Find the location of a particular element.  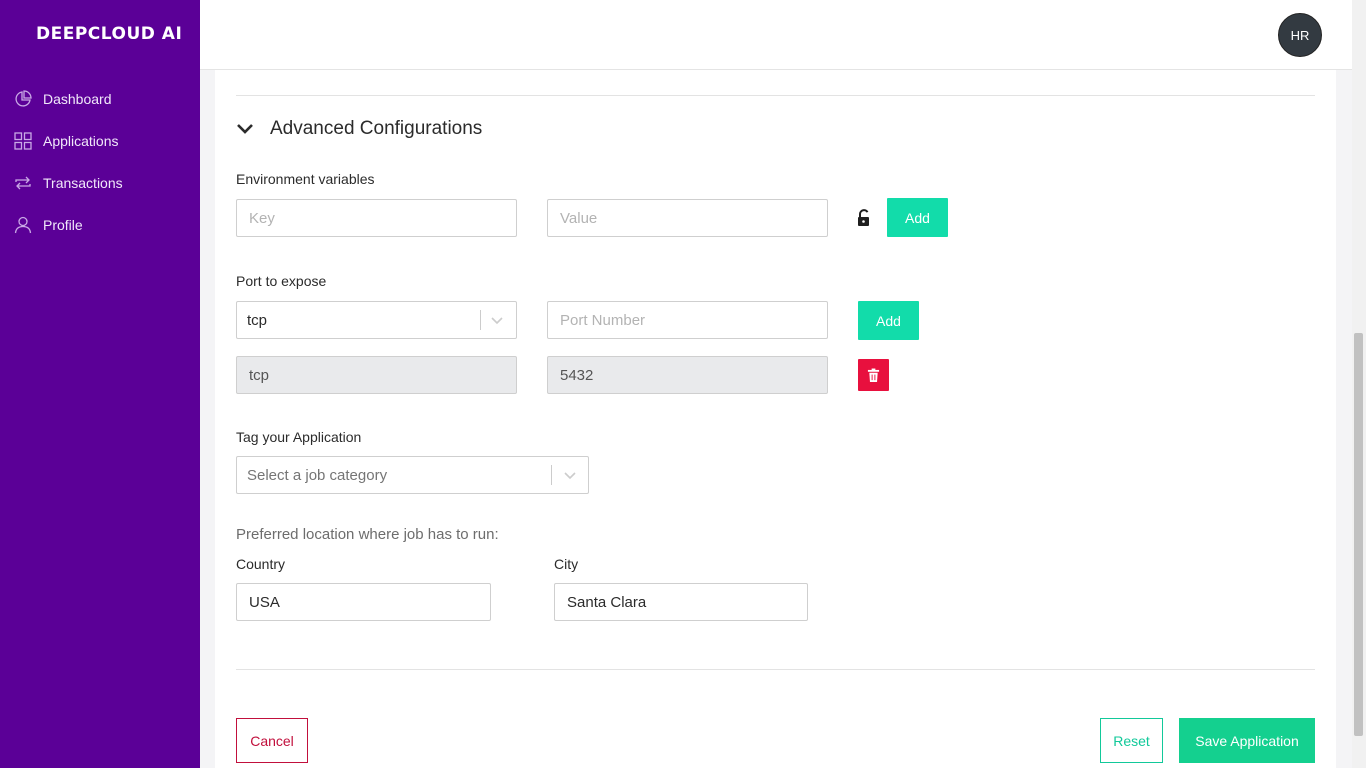

port-entry-protocol: tcp is located at coordinates (376, 375).